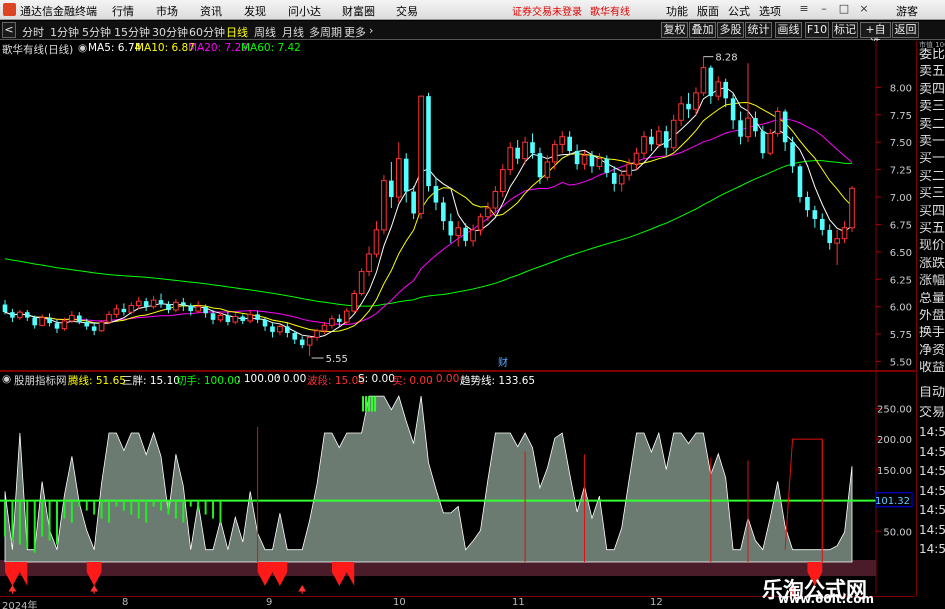 This screenshot has width=945, height=609. Describe the element at coordinates (901, 253) in the screenshot. I see `price-tick-label: 6.50` at that location.